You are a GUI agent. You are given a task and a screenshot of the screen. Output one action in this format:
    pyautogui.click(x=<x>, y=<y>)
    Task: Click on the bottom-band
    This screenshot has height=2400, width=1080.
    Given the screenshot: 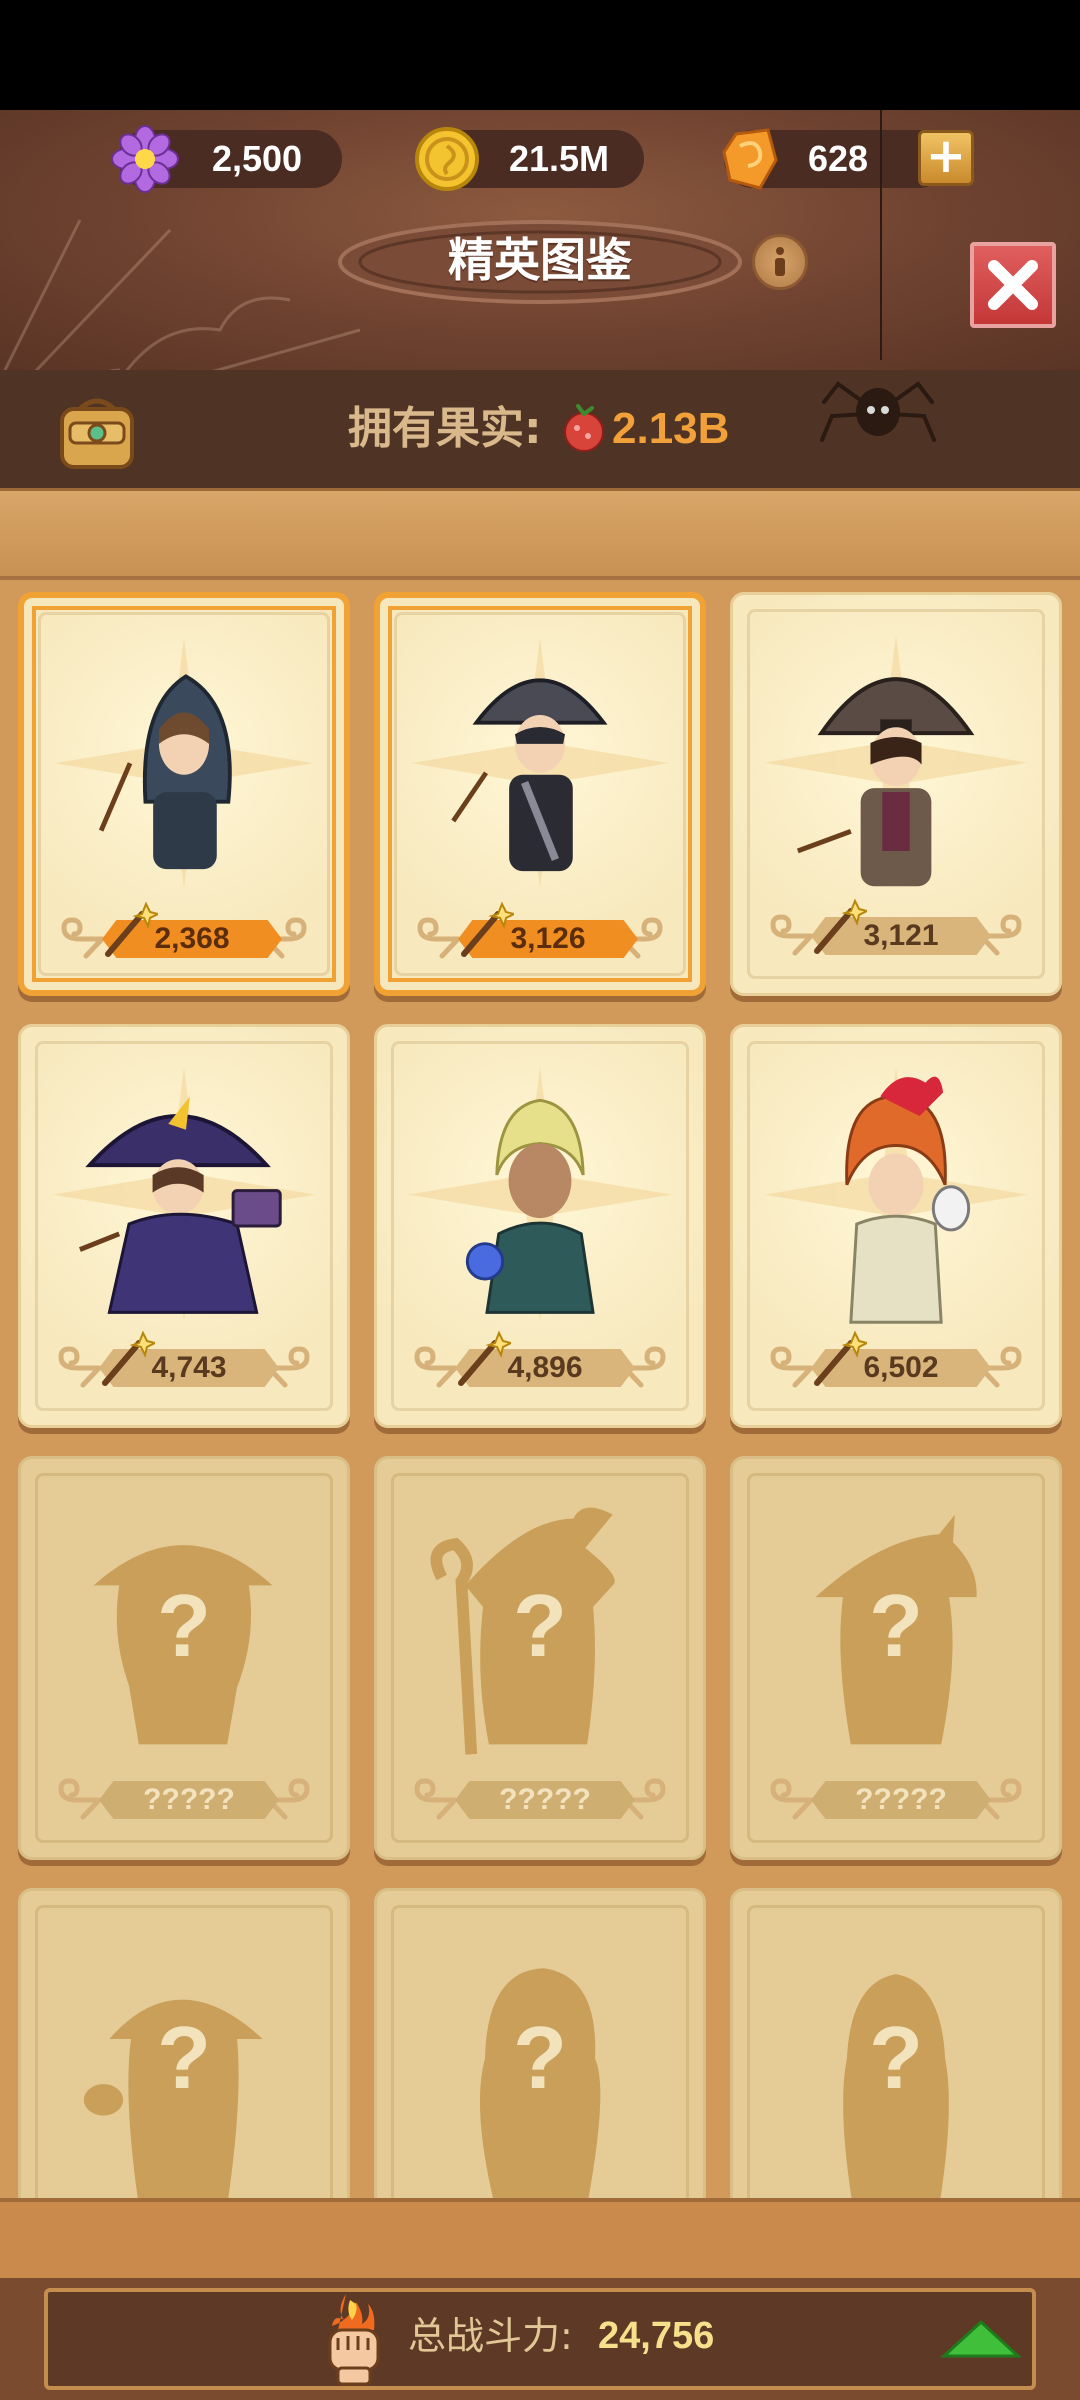 What is the action you would take?
    pyautogui.click(x=540, y=2238)
    